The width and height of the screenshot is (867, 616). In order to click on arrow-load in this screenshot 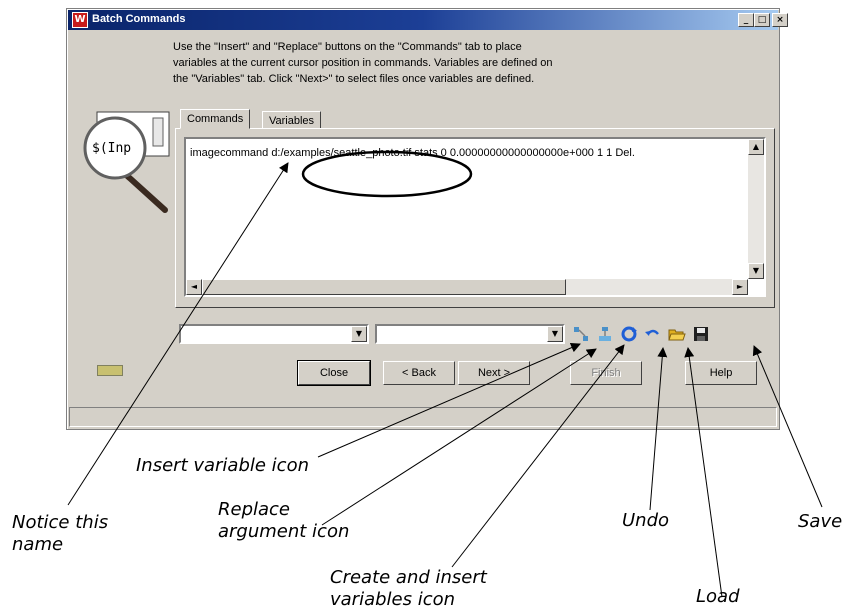, I will do `click(703, 472)`.